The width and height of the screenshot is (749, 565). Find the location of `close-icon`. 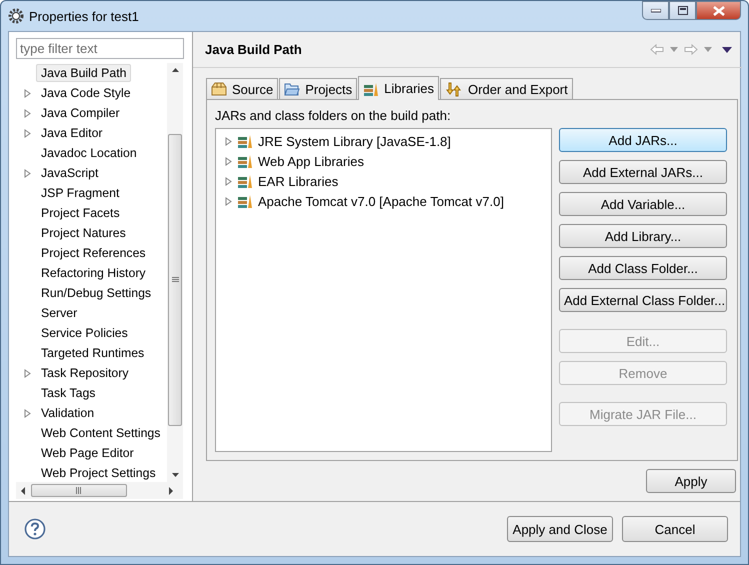

close-icon is located at coordinates (718, 11).